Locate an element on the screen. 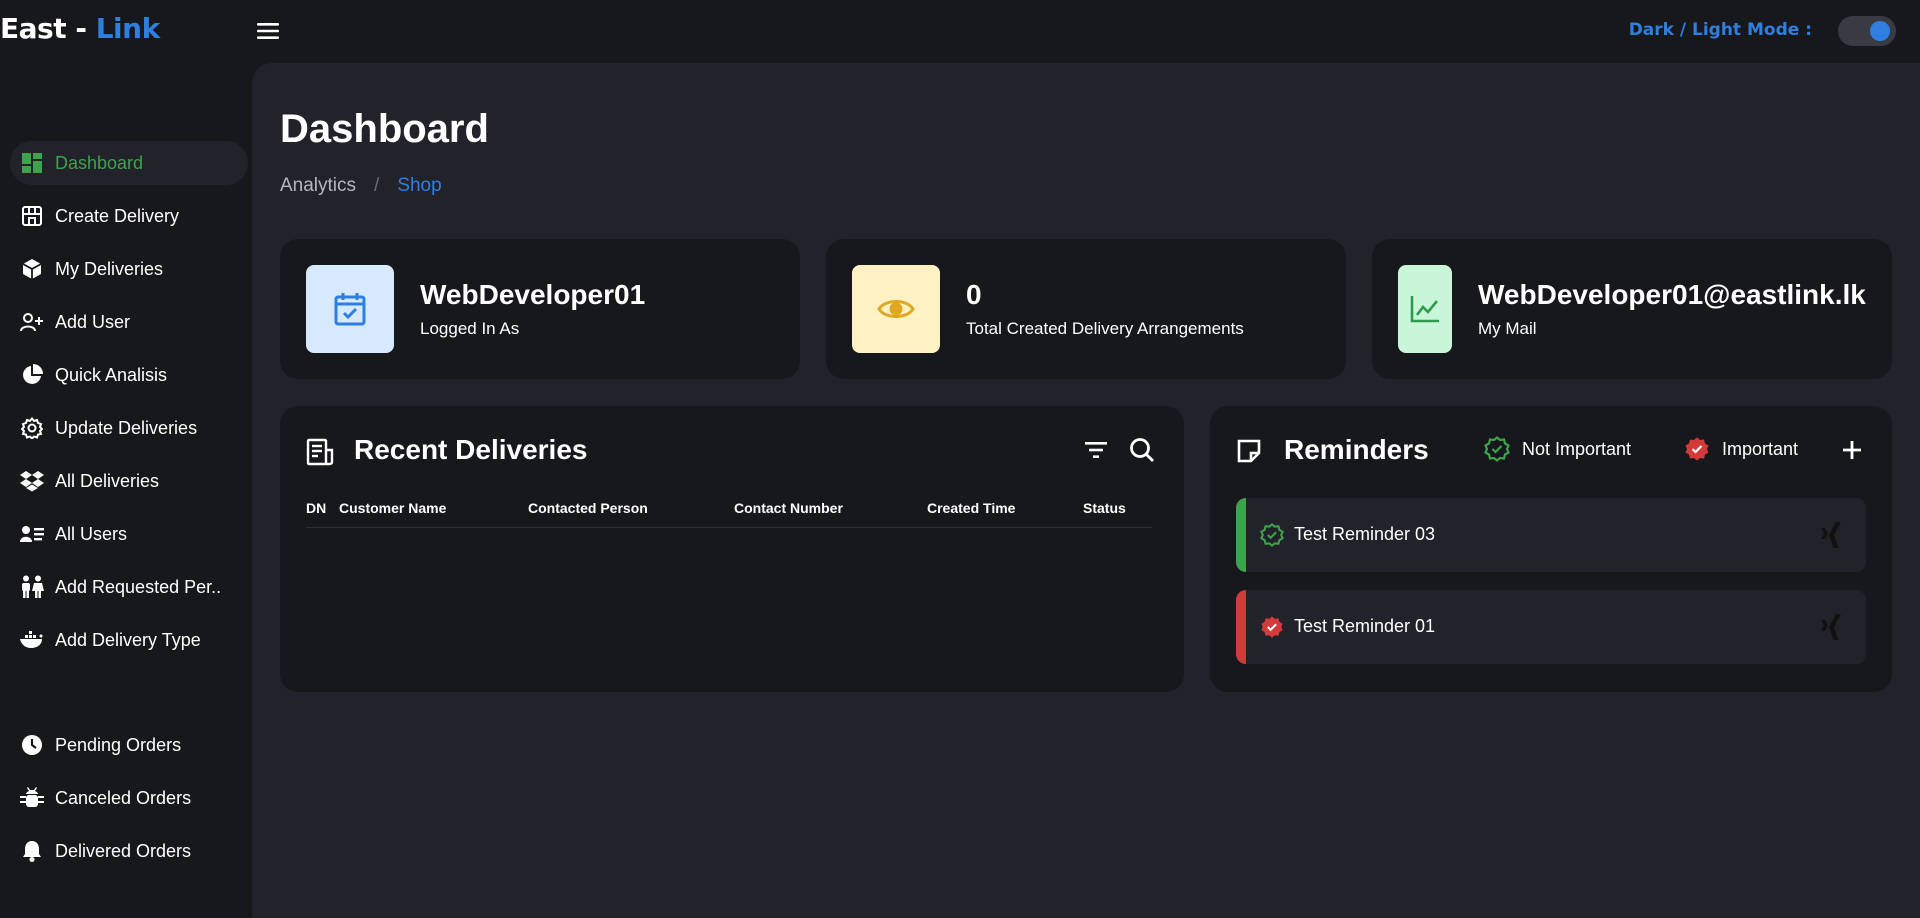 This screenshot has height=918, width=1920. reminders-title: Reminders is located at coordinates (1356, 449).